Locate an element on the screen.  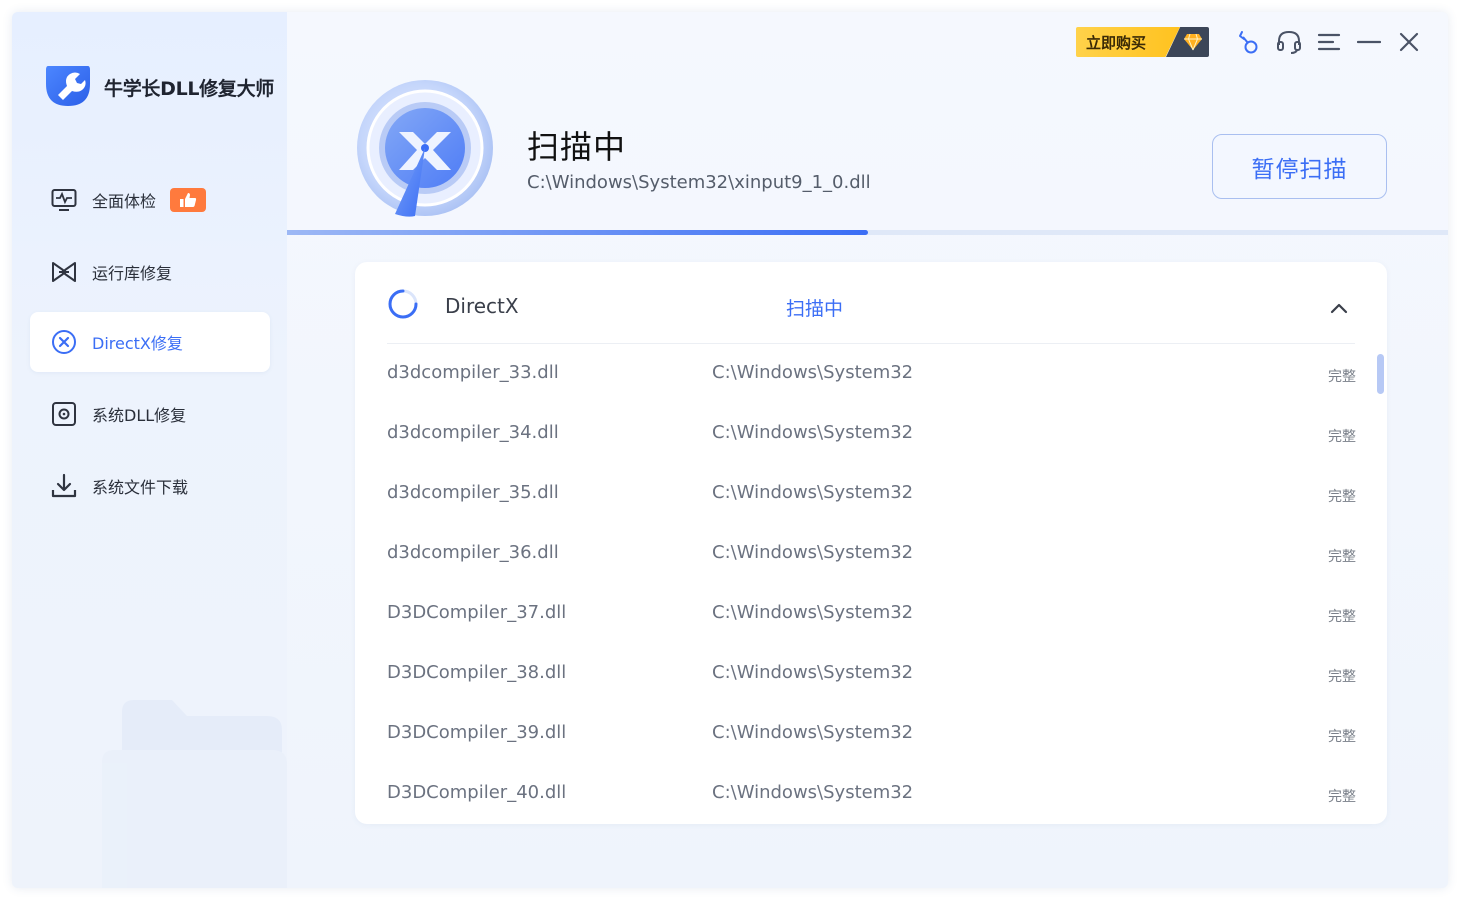
group-header: DirectX 扫描中 is located at coordinates (871, 303).